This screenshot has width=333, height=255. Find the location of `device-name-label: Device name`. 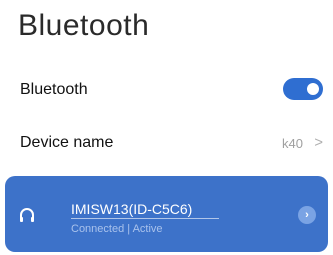

device-name-label: Device name is located at coordinates (67, 142).